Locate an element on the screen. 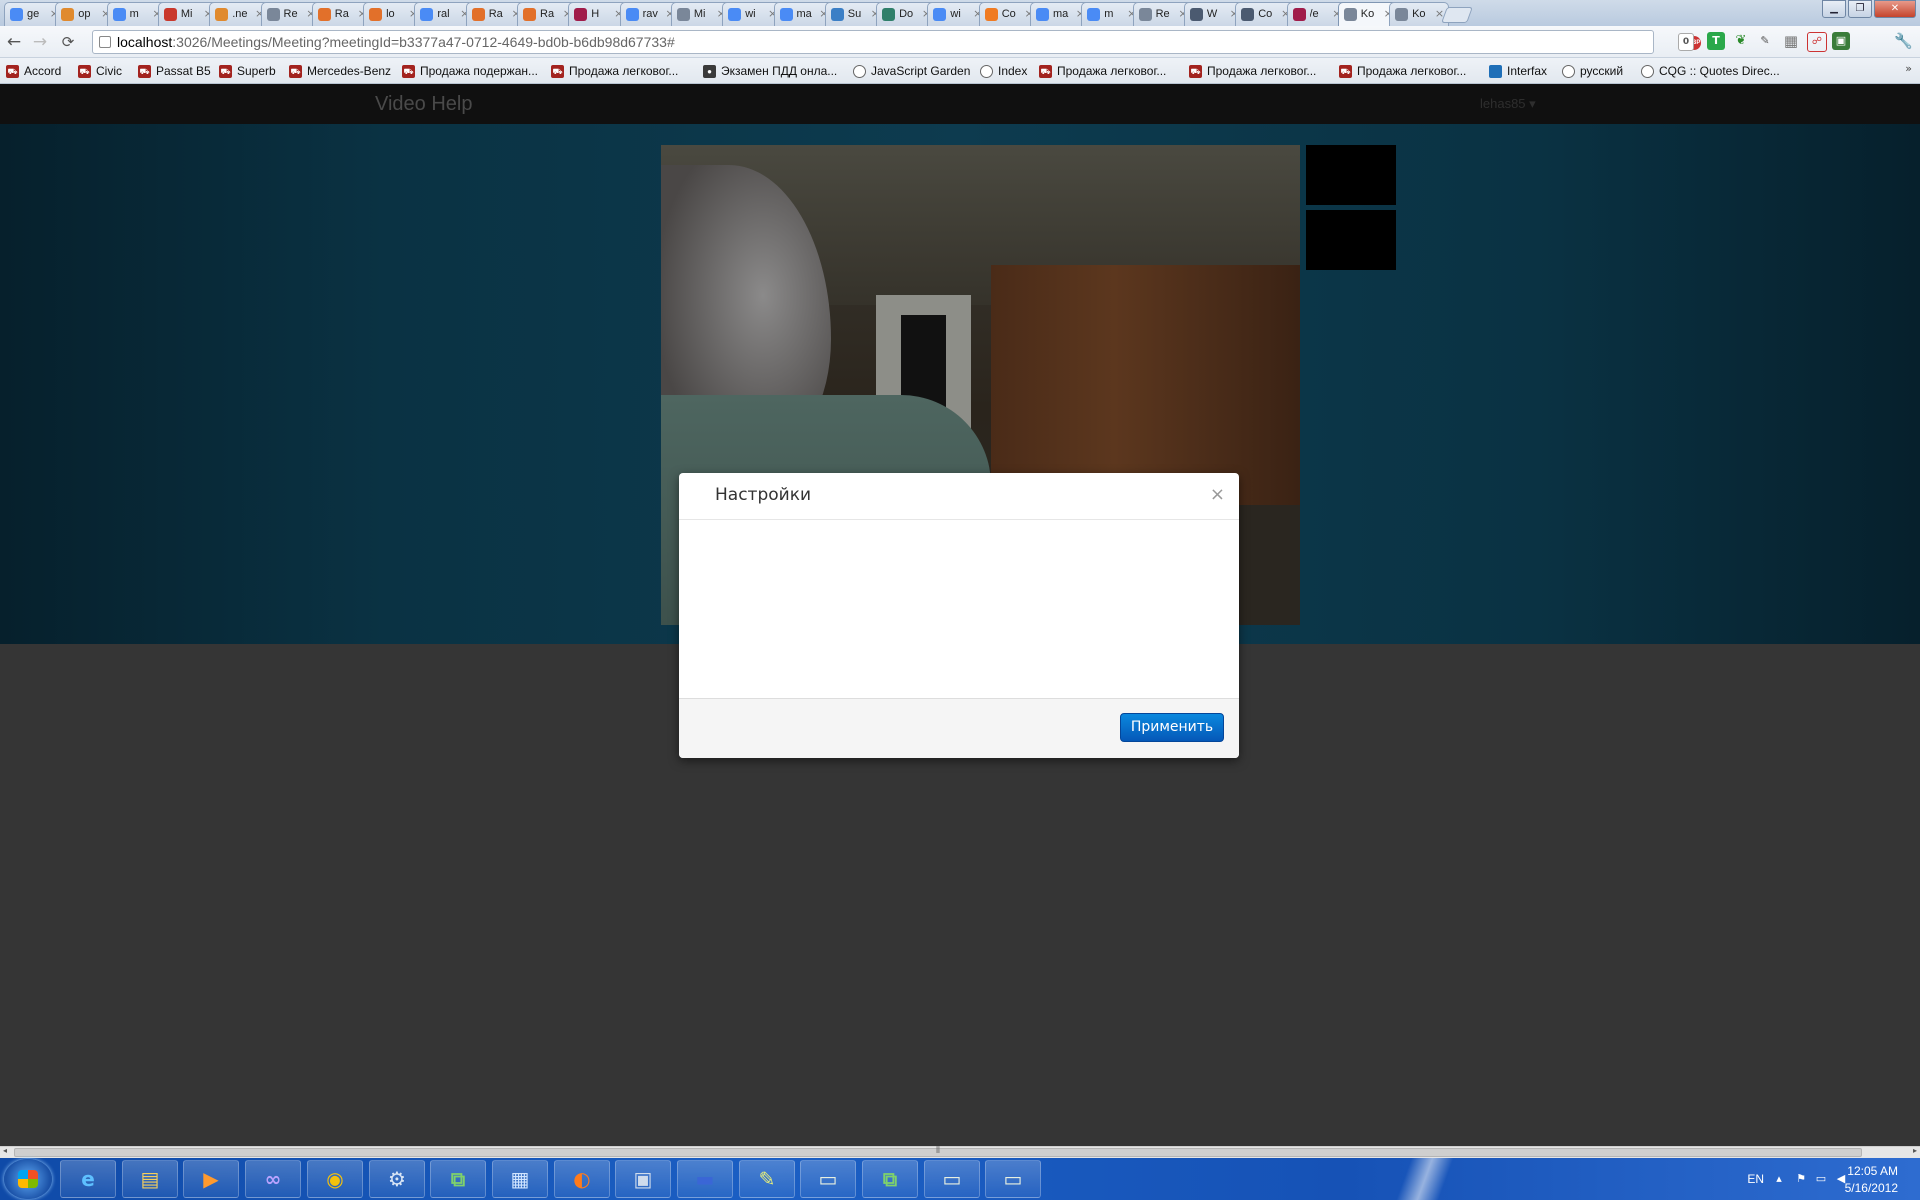 This screenshot has height=1200, width=1920. apply-button: Применить is located at coordinates (1172, 727).